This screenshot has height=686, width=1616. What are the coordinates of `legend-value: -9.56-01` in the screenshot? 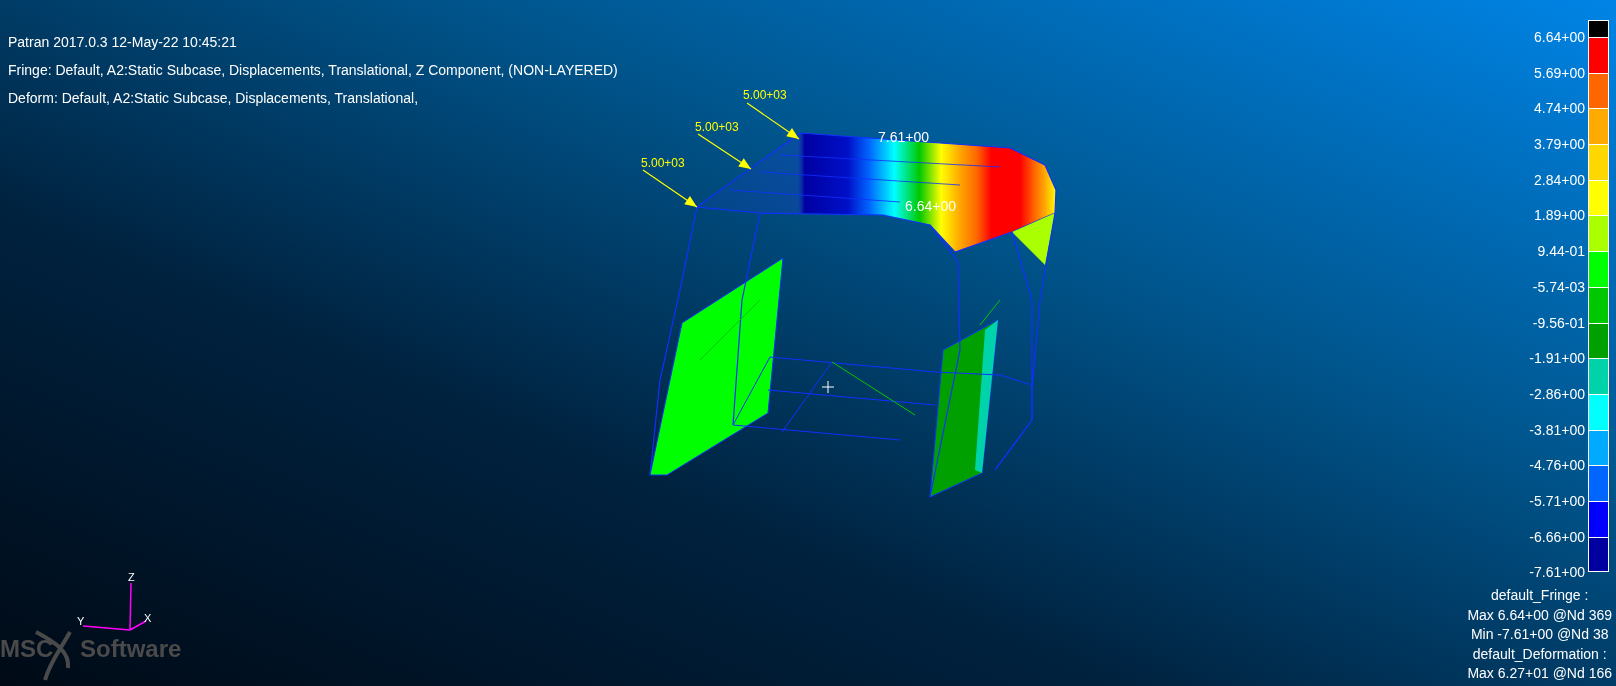 It's located at (1558, 322).